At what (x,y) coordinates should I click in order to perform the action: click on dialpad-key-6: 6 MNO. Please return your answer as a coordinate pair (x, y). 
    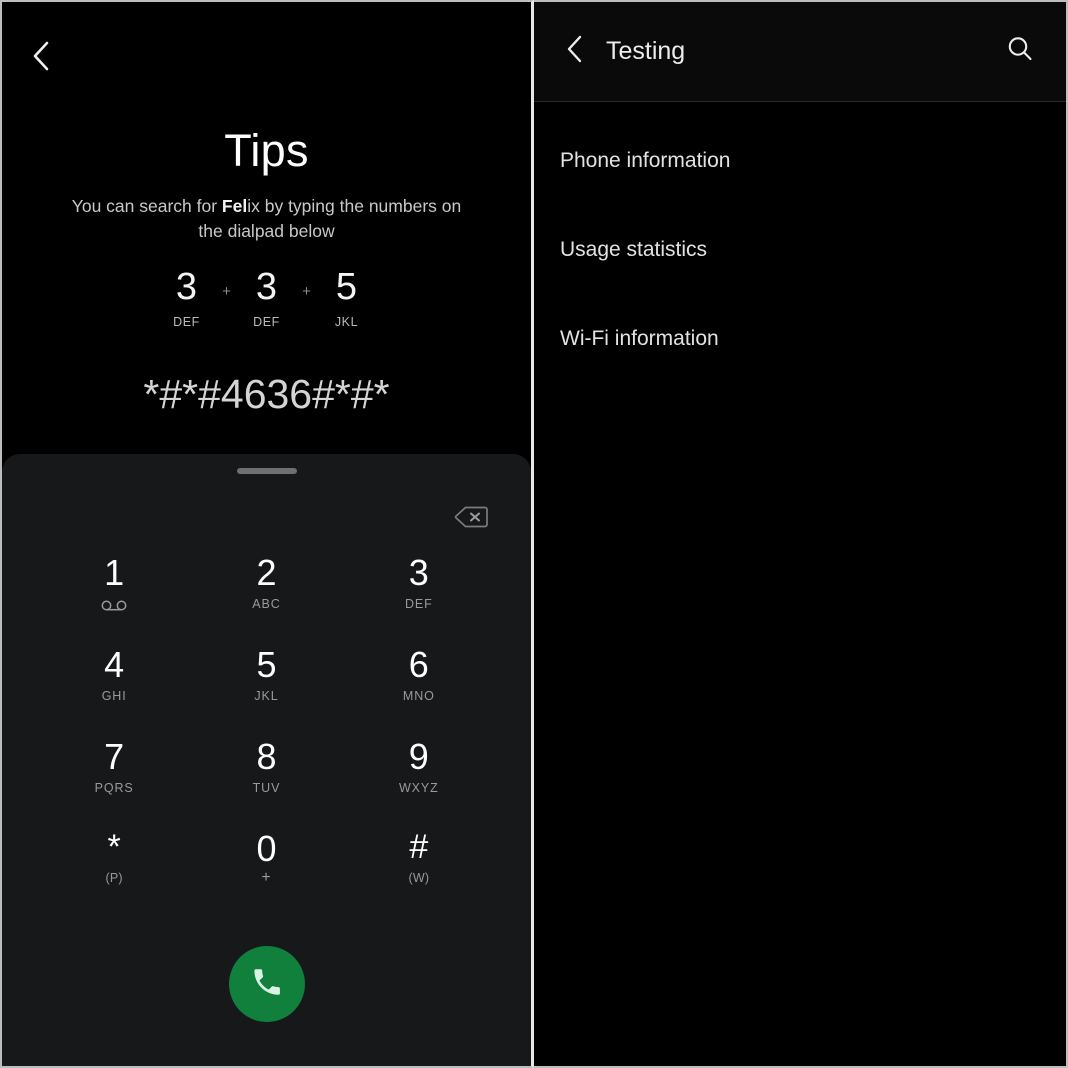
    Looking at the image, I should click on (419, 692).